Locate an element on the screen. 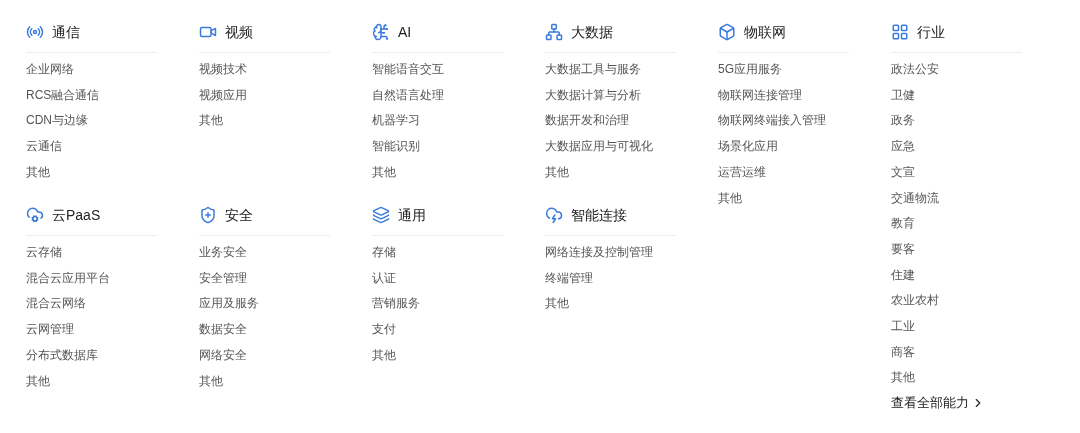 This screenshot has width=1080, height=433. menu-item: 5G应用服务 is located at coordinates (750, 70).